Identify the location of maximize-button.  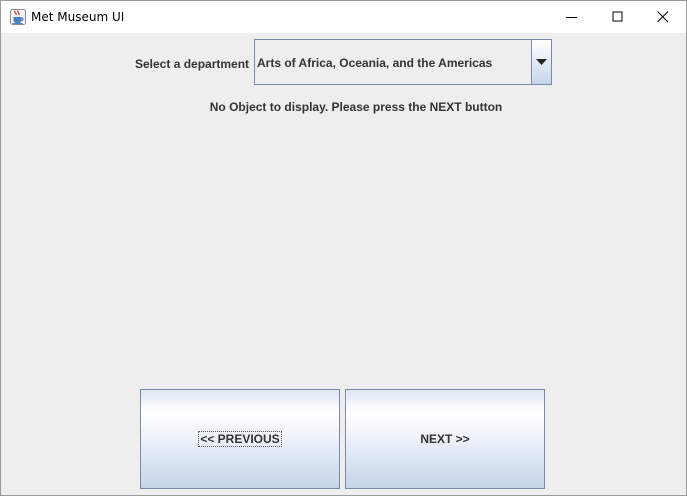
(618, 17).